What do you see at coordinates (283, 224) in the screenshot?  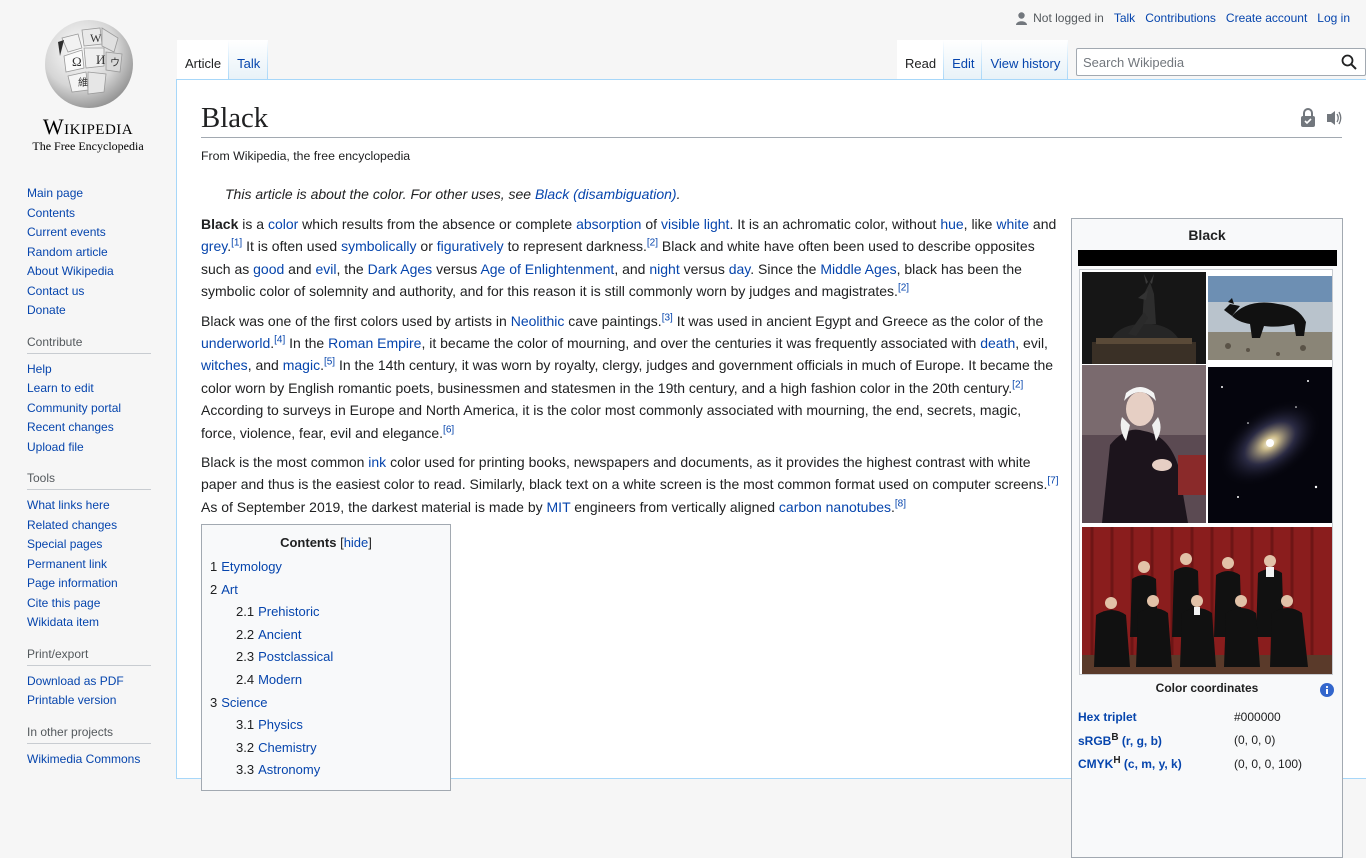 I see `link-color: color` at bounding box center [283, 224].